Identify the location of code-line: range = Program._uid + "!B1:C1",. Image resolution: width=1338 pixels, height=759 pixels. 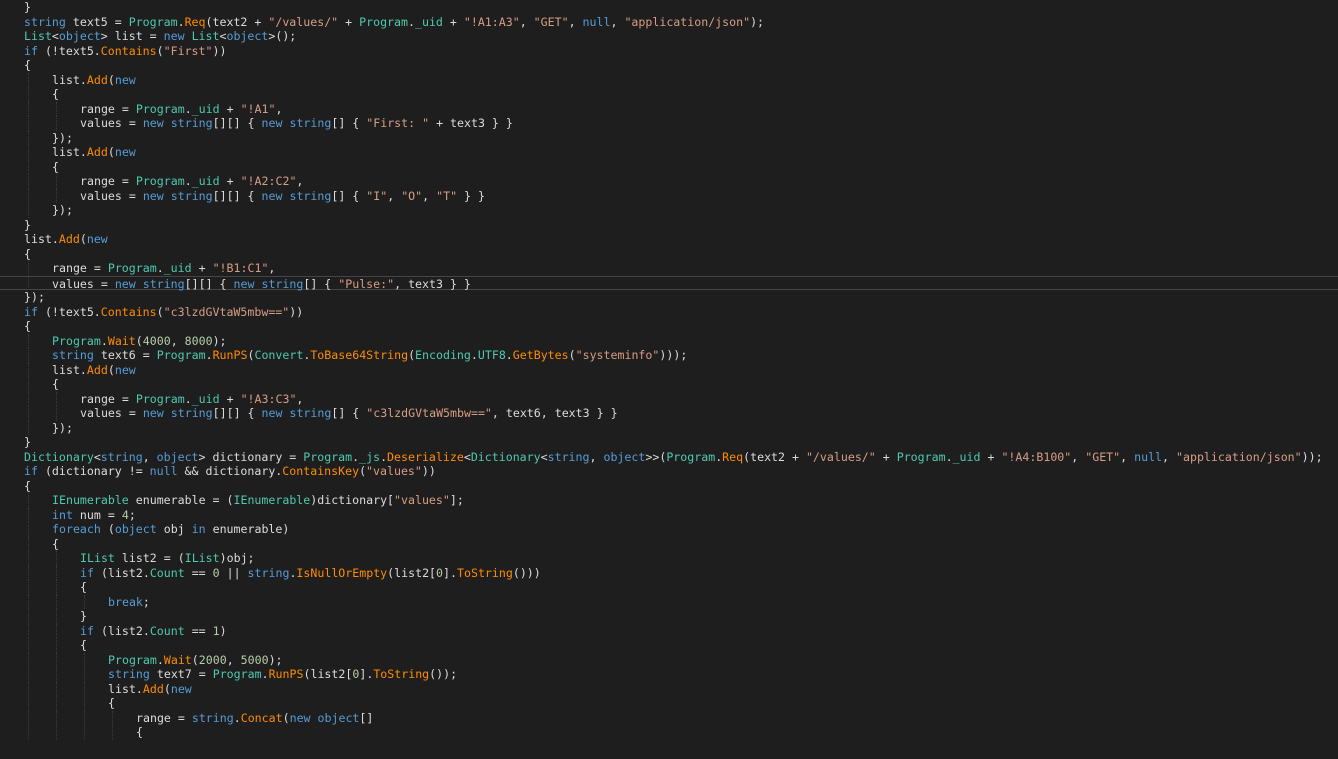
(669, 268).